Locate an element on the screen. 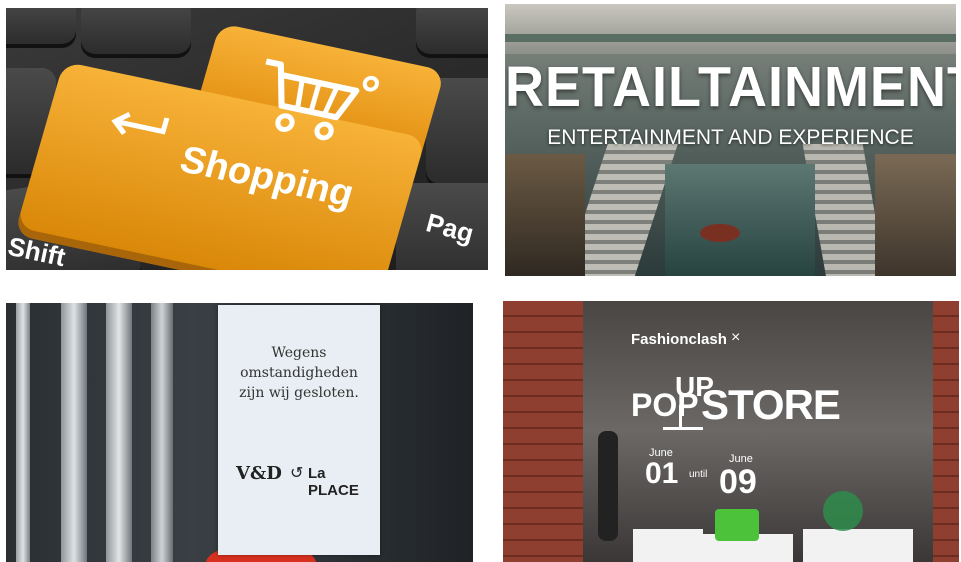 The height and width of the screenshot is (562, 961). notice-line-2: omstandigheden is located at coordinates (299, 373).